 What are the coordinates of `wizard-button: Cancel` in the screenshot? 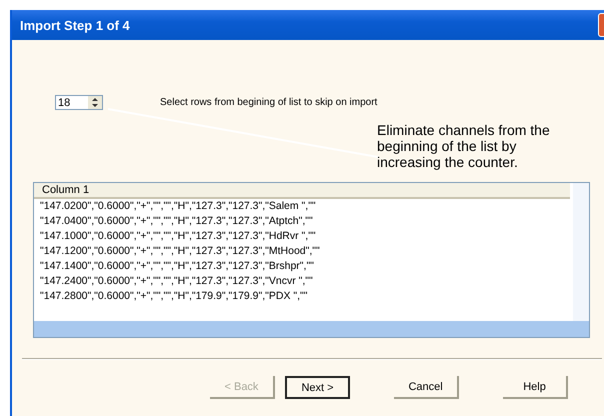 It's located at (427, 387).